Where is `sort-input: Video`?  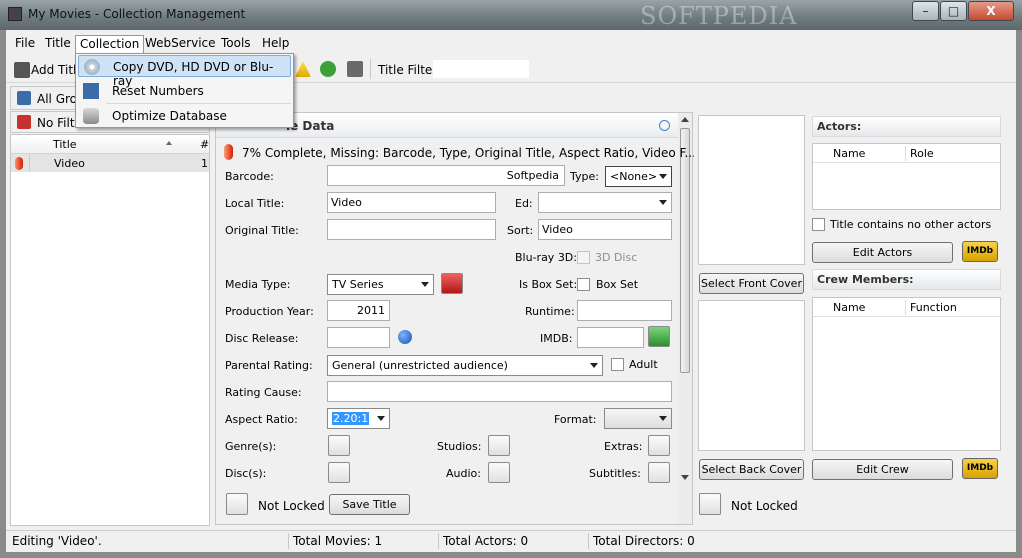 sort-input: Video is located at coordinates (605, 229).